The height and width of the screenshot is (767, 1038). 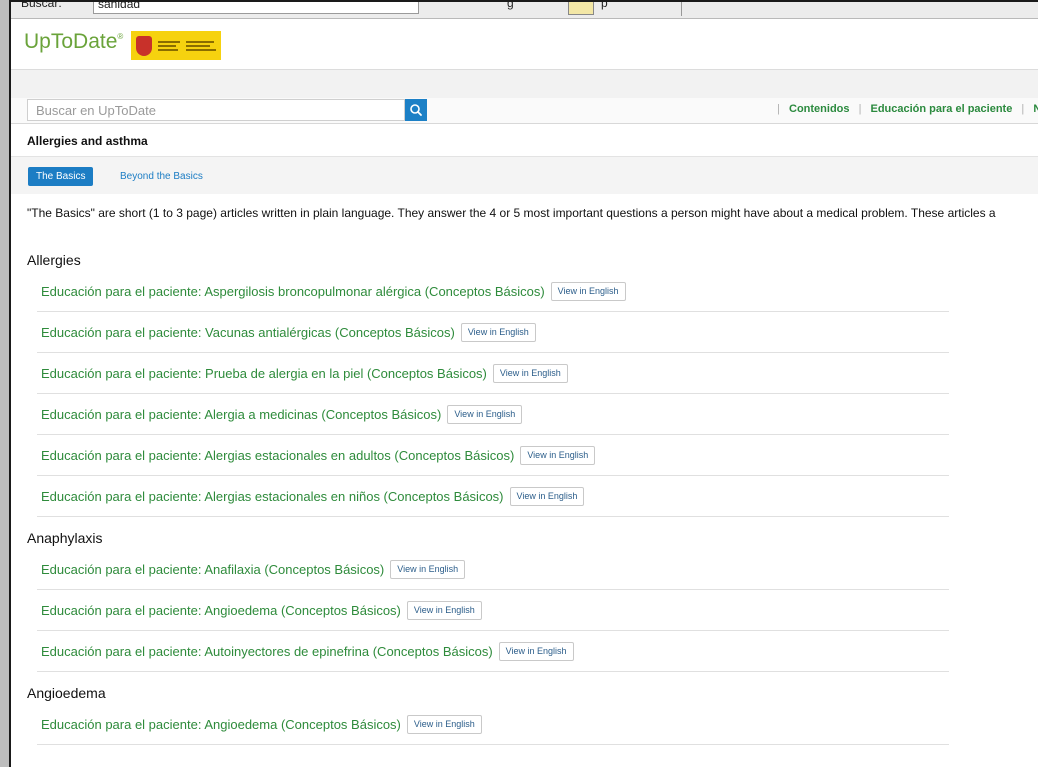 I want to click on ministry-logo, so click(x=176, y=45).